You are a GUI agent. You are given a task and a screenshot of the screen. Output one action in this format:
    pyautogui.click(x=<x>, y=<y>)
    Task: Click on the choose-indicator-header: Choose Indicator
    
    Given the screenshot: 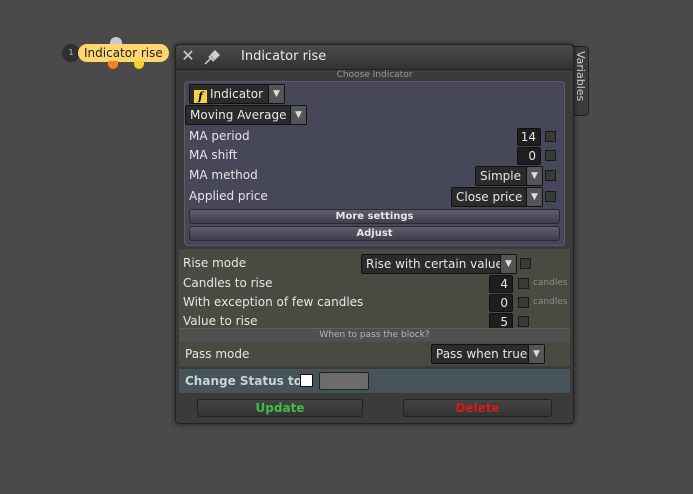 What is the action you would take?
    pyautogui.click(x=374, y=75)
    